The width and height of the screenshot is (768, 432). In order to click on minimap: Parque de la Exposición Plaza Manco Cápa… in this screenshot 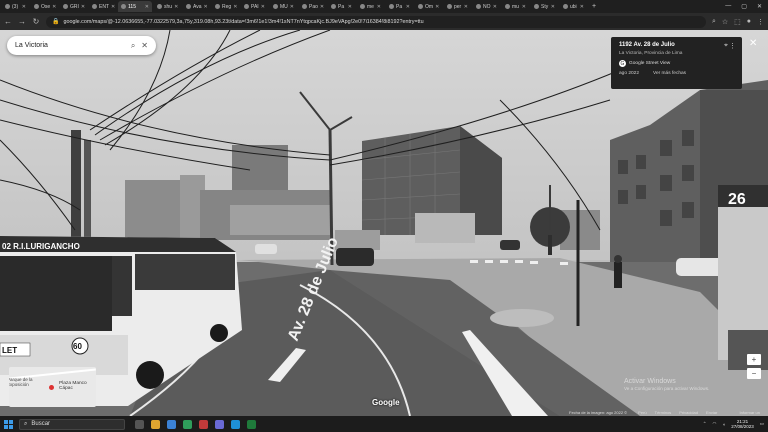, I will do `click(52, 387)`.